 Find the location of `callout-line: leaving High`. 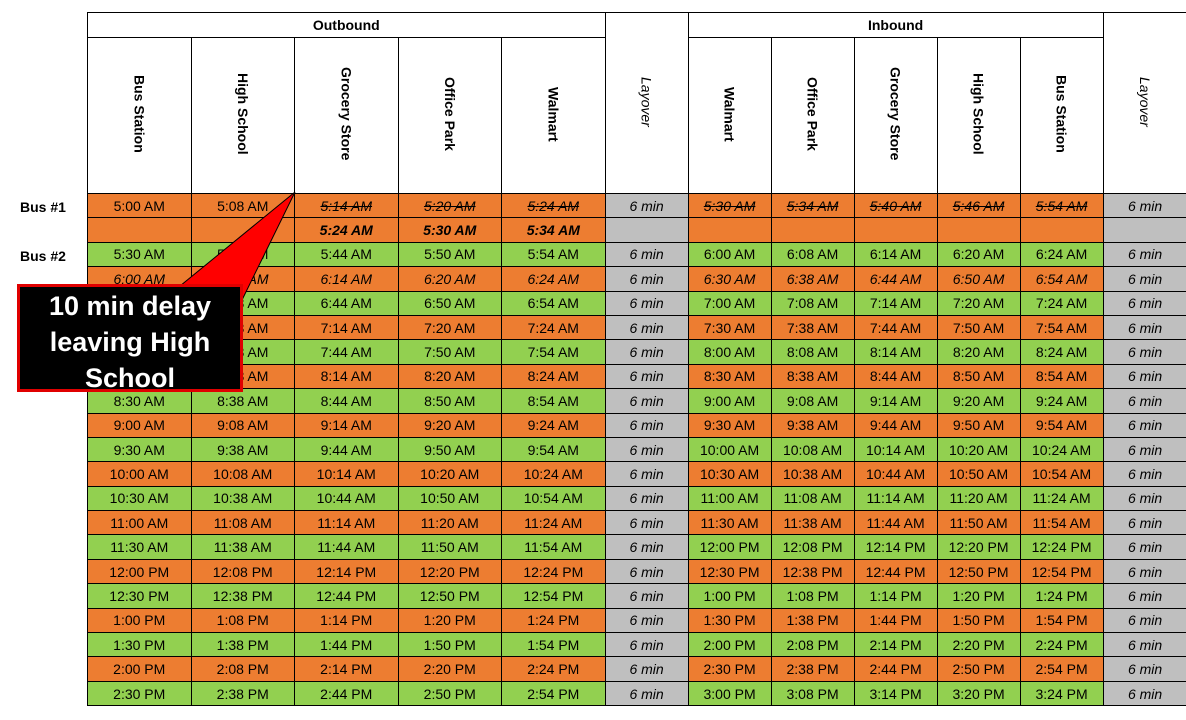

callout-line: leaving High is located at coordinates (130, 342).